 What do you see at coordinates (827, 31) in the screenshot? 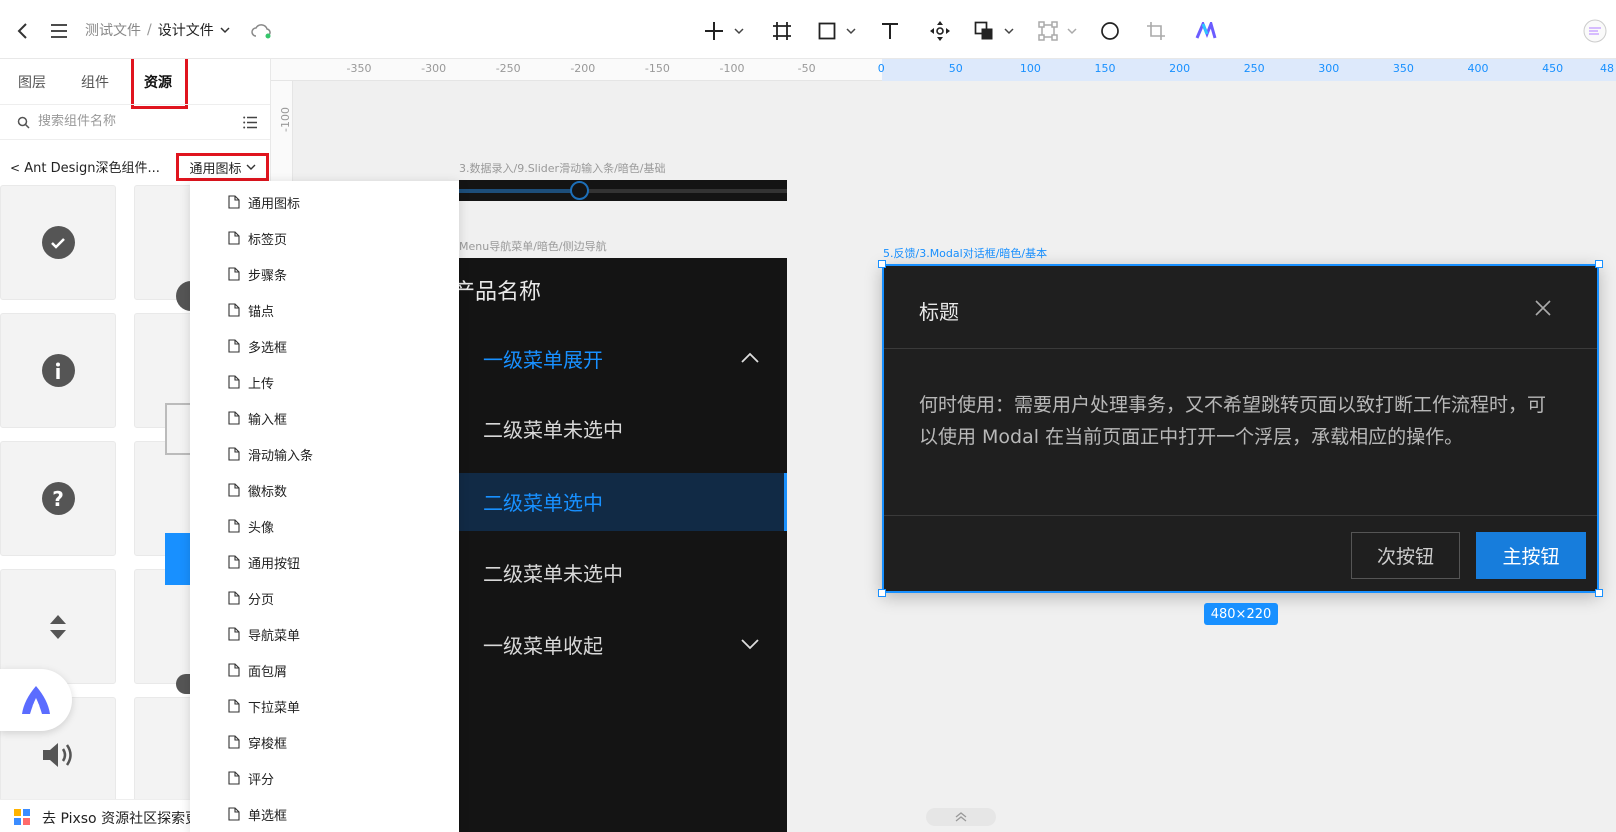
I see `rectangle-tool-icon` at bounding box center [827, 31].